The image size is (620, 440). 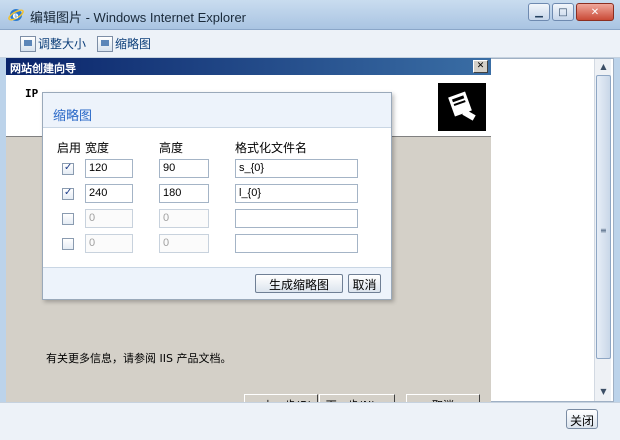 What do you see at coordinates (603, 67) in the screenshot?
I see `scroll-up-icon: ▲` at bounding box center [603, 67].